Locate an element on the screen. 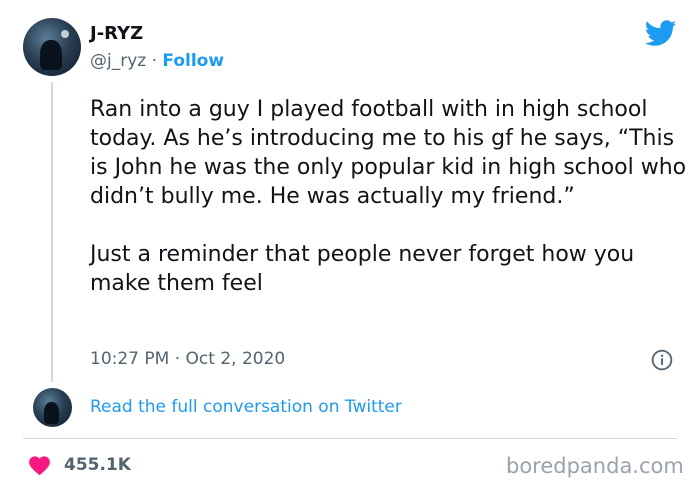  conversation-avatar is located at coordinates (52, 407).